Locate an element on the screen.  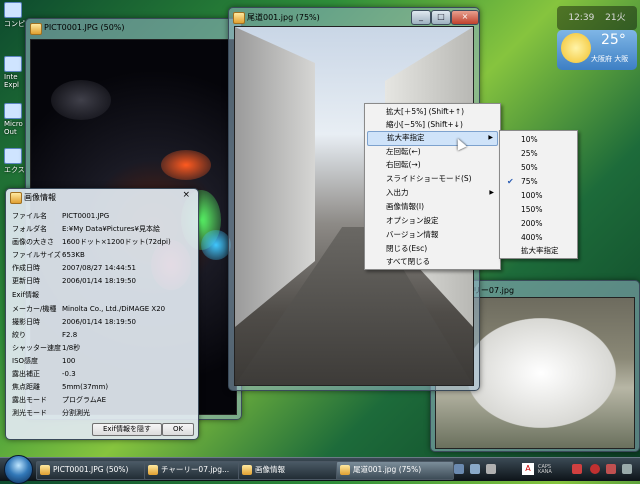
window-controls: _ □ × is located at coordinates (445, 17).